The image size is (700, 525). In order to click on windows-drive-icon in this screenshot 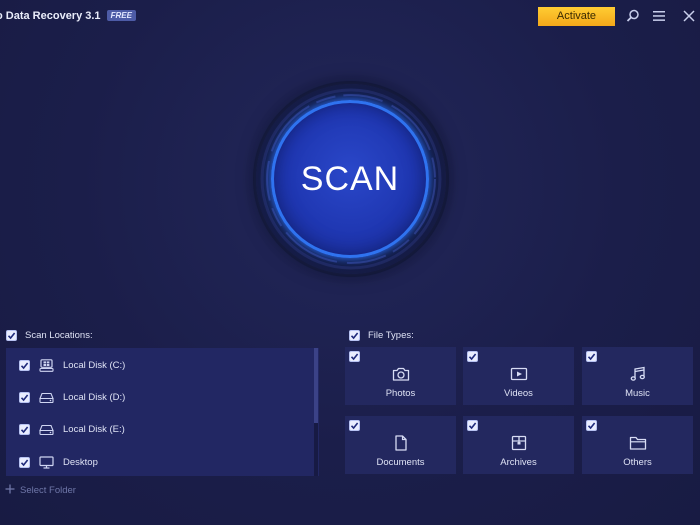, I will do `click(46, 365)`.